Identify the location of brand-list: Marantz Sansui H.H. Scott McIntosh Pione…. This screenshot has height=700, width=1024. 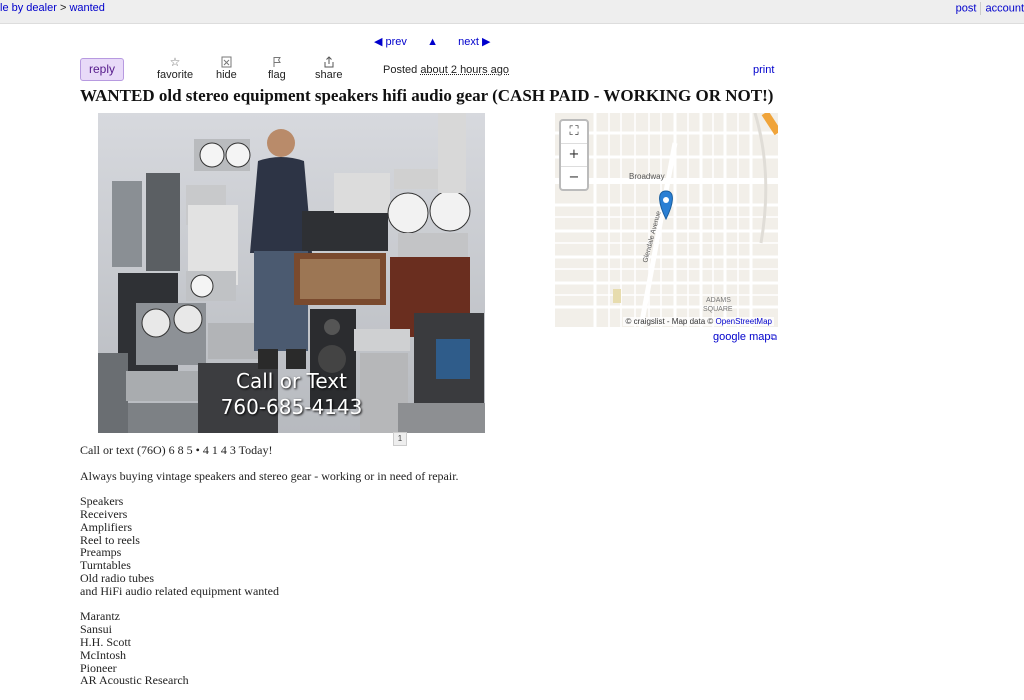
(269, 648).